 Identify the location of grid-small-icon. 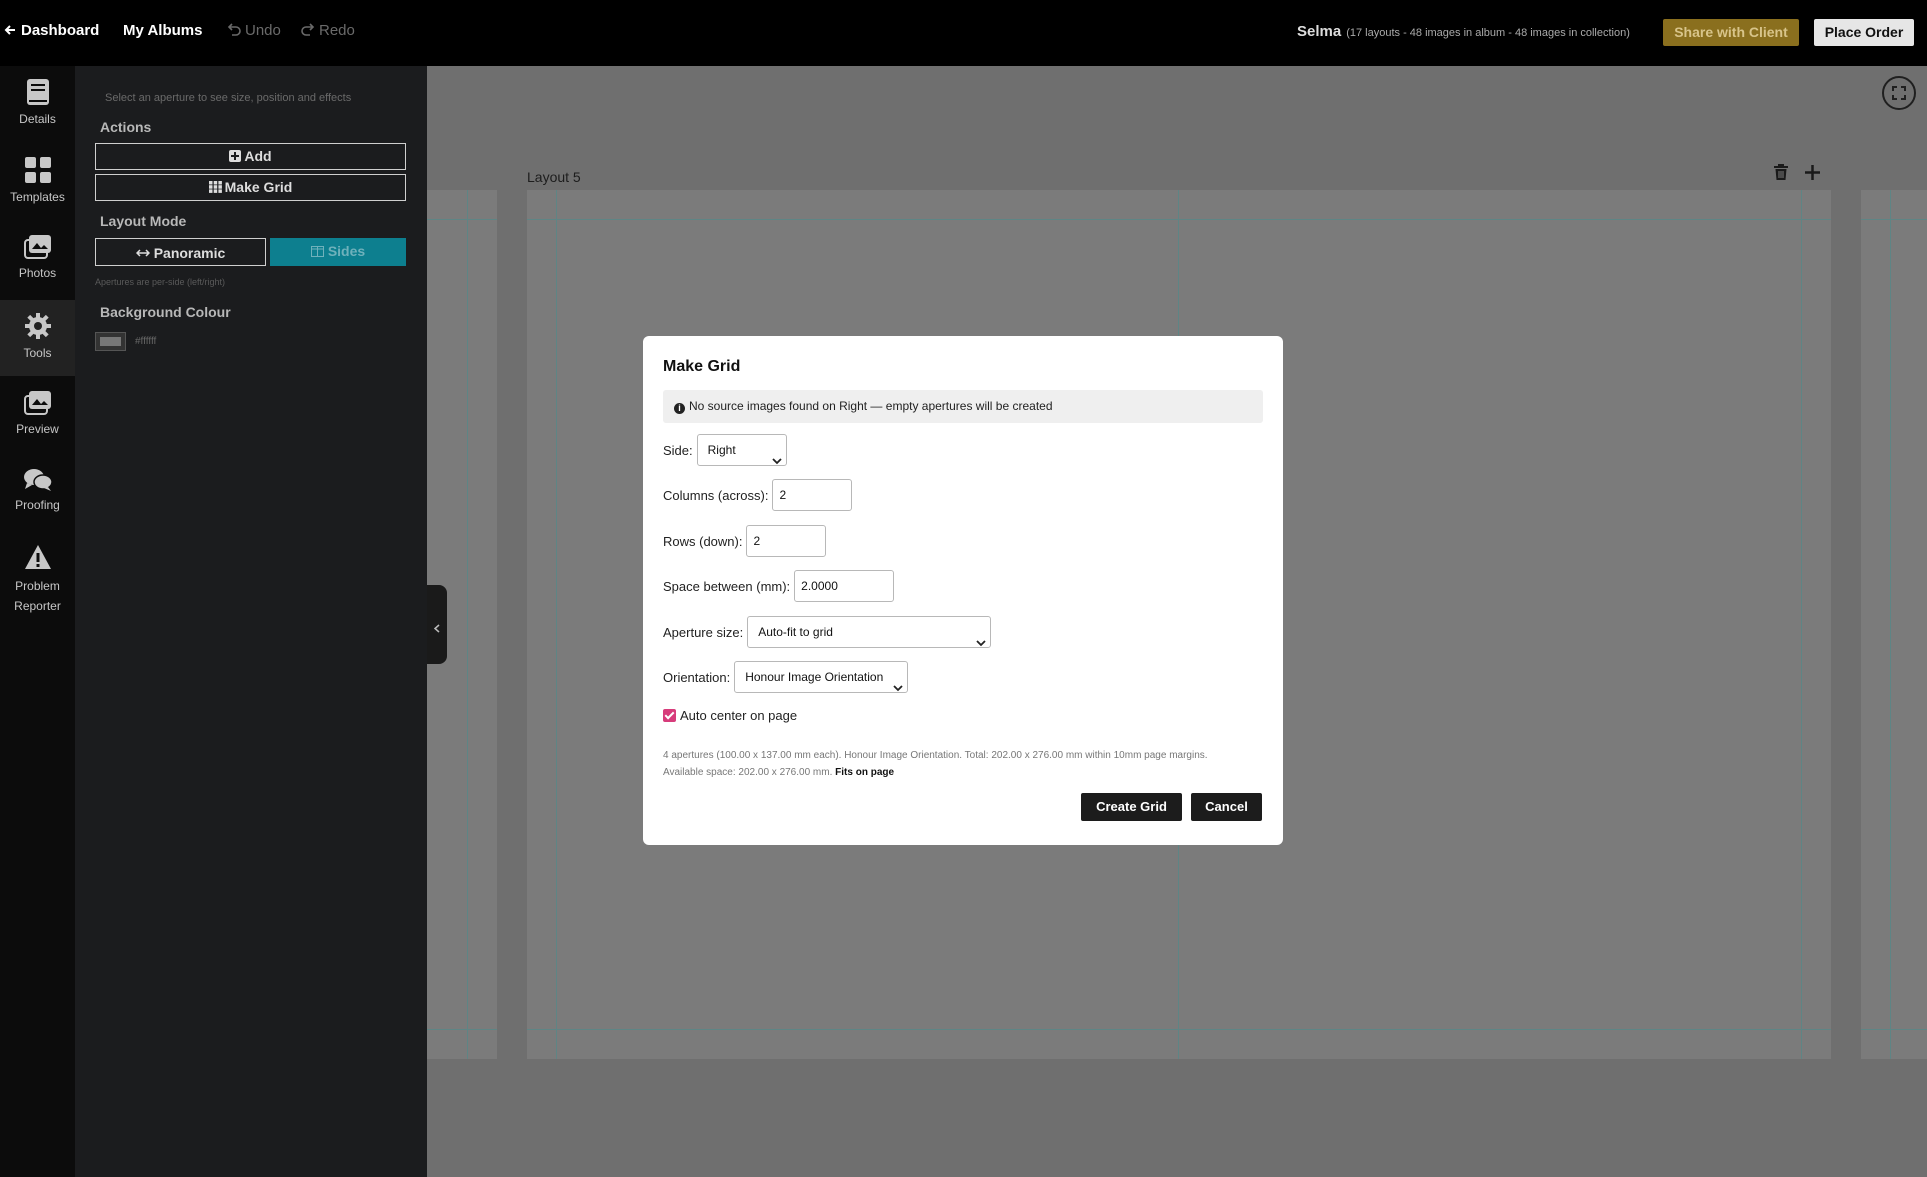
(215, 188).